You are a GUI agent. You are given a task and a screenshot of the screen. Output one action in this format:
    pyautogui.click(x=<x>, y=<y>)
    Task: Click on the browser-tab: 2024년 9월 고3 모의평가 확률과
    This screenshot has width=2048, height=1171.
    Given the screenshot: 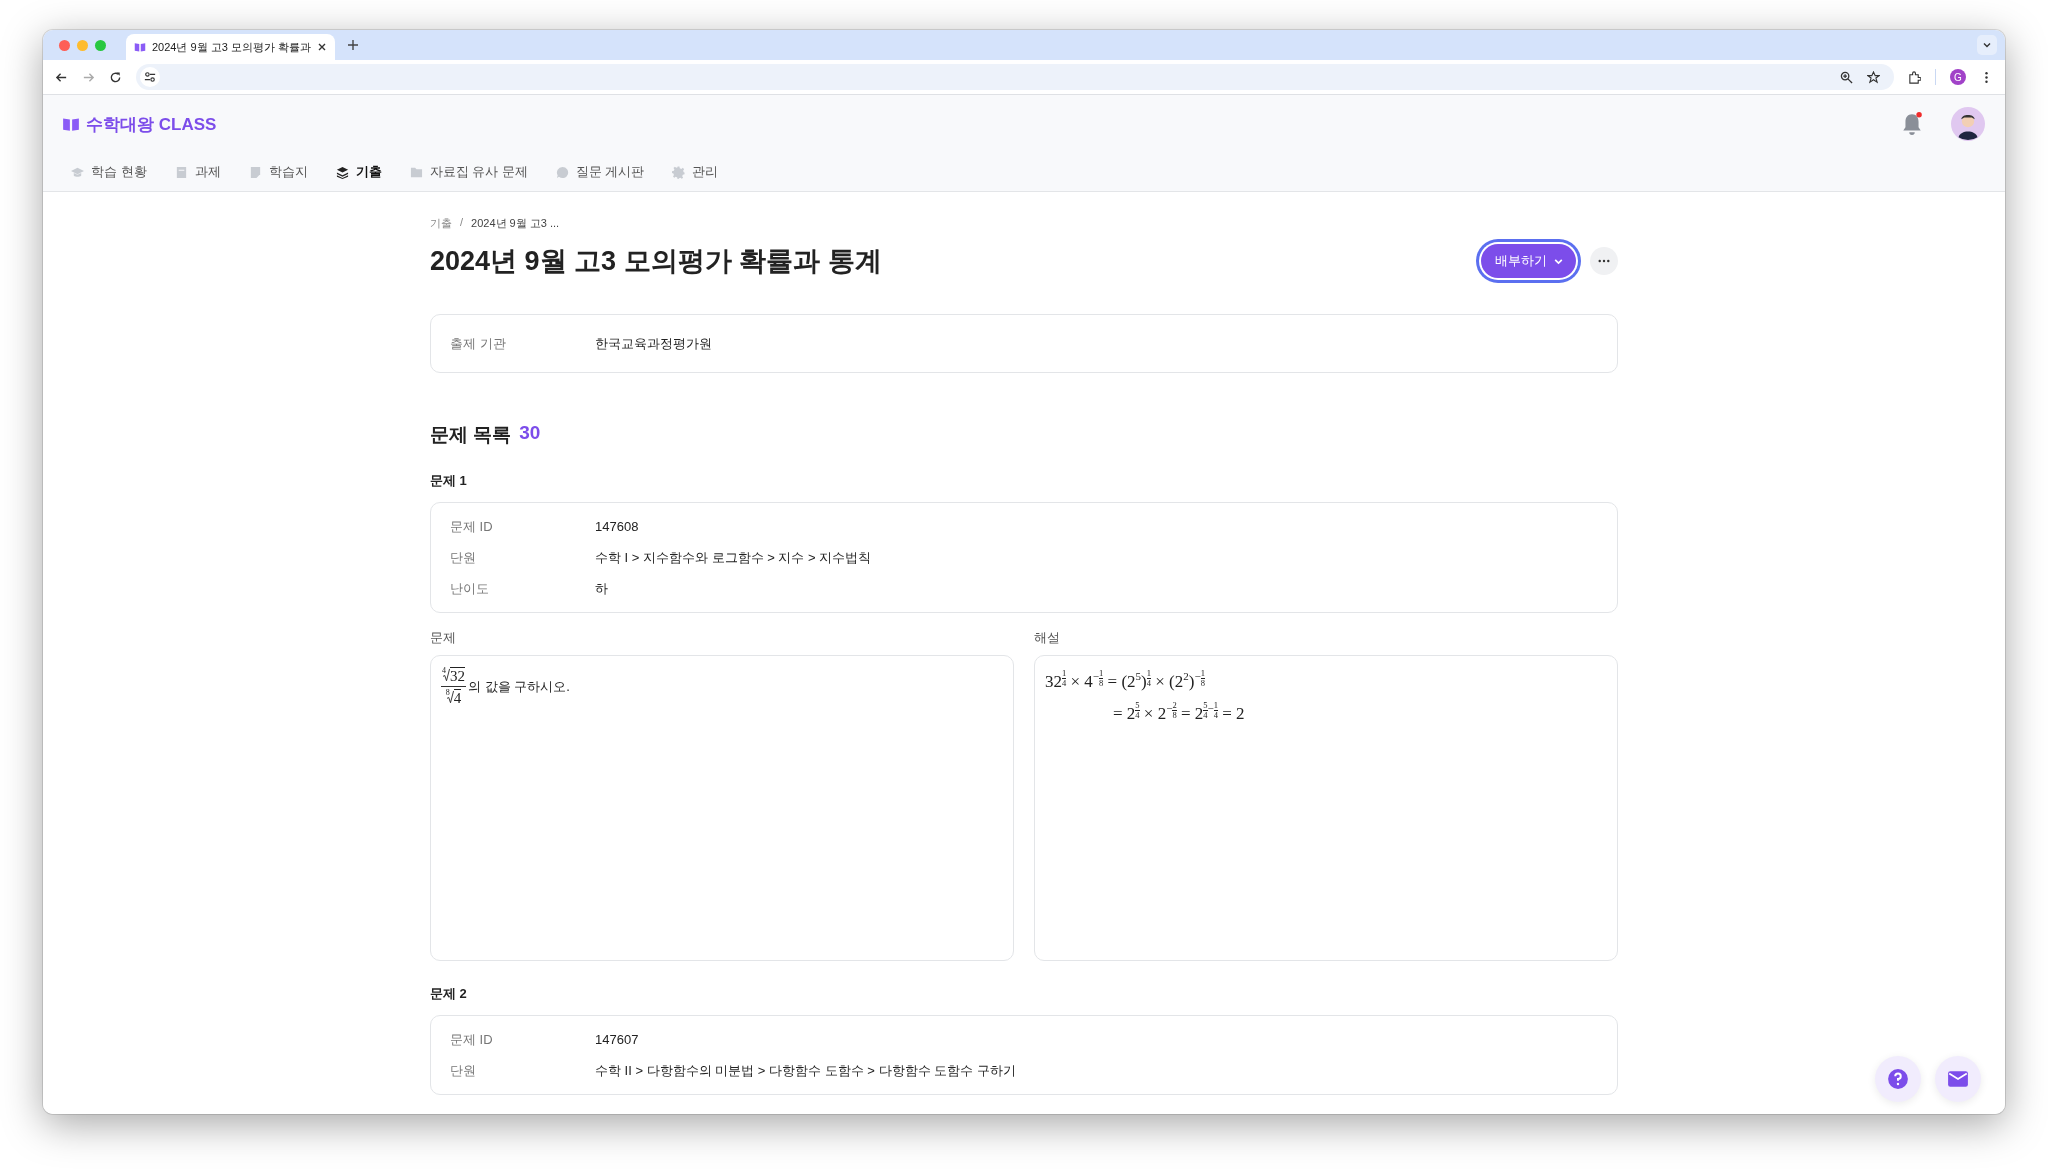 What is the action you would take?
    pyautogui.click(x=230, y=47)
    